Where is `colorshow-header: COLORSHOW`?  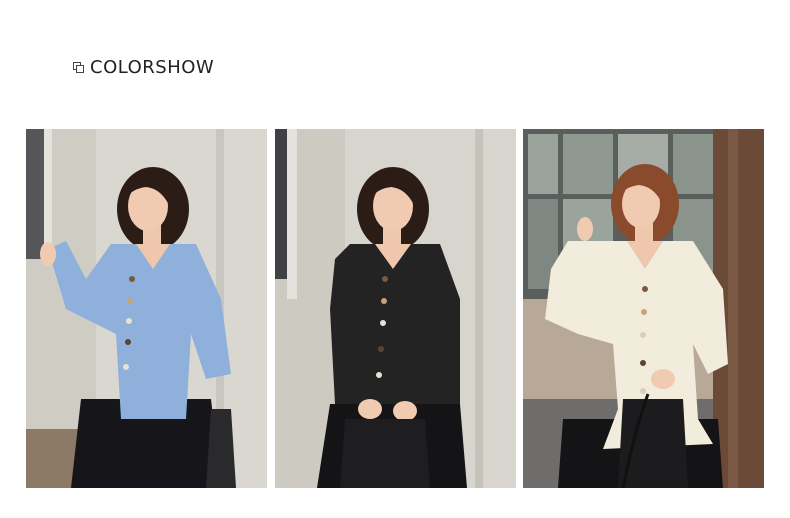
colorshow-header: COLORSHOW is located at coordinates (143, 67).